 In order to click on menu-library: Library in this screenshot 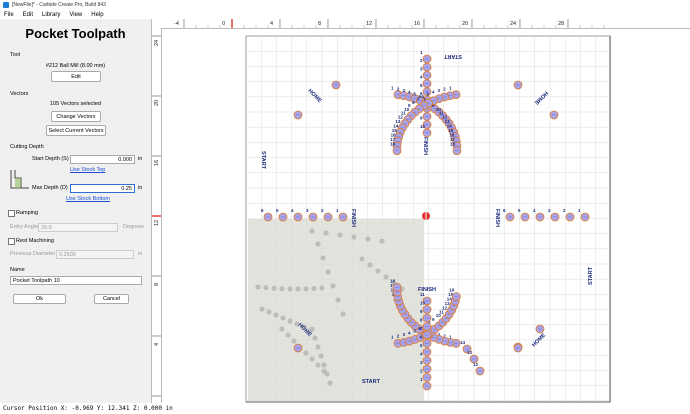, I will do `click(51, 15)`.